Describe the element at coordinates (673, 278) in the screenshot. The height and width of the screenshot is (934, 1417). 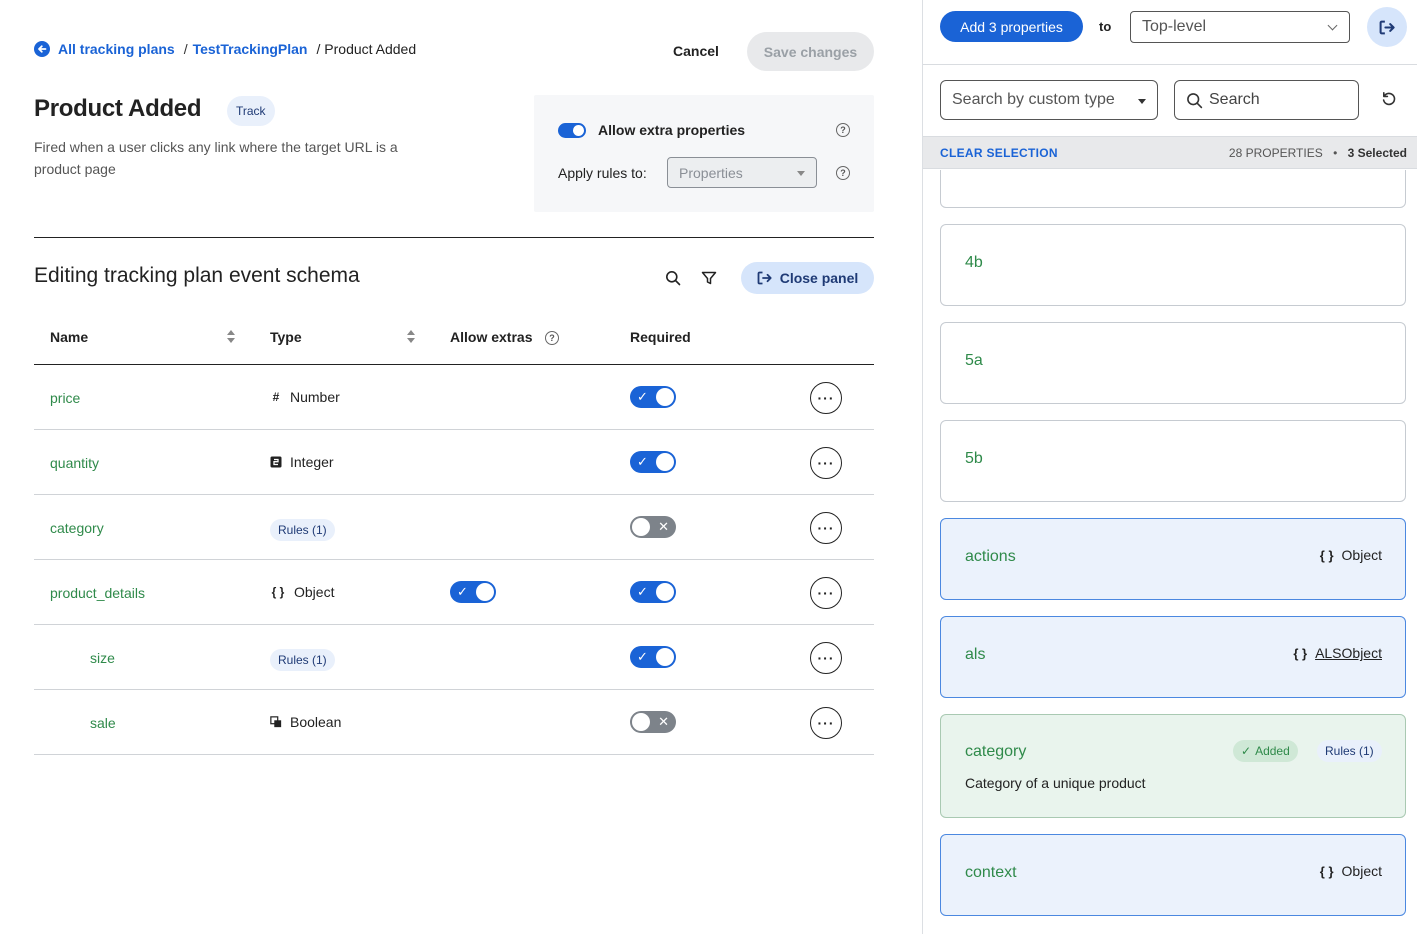
I see `search-icon` at that location.